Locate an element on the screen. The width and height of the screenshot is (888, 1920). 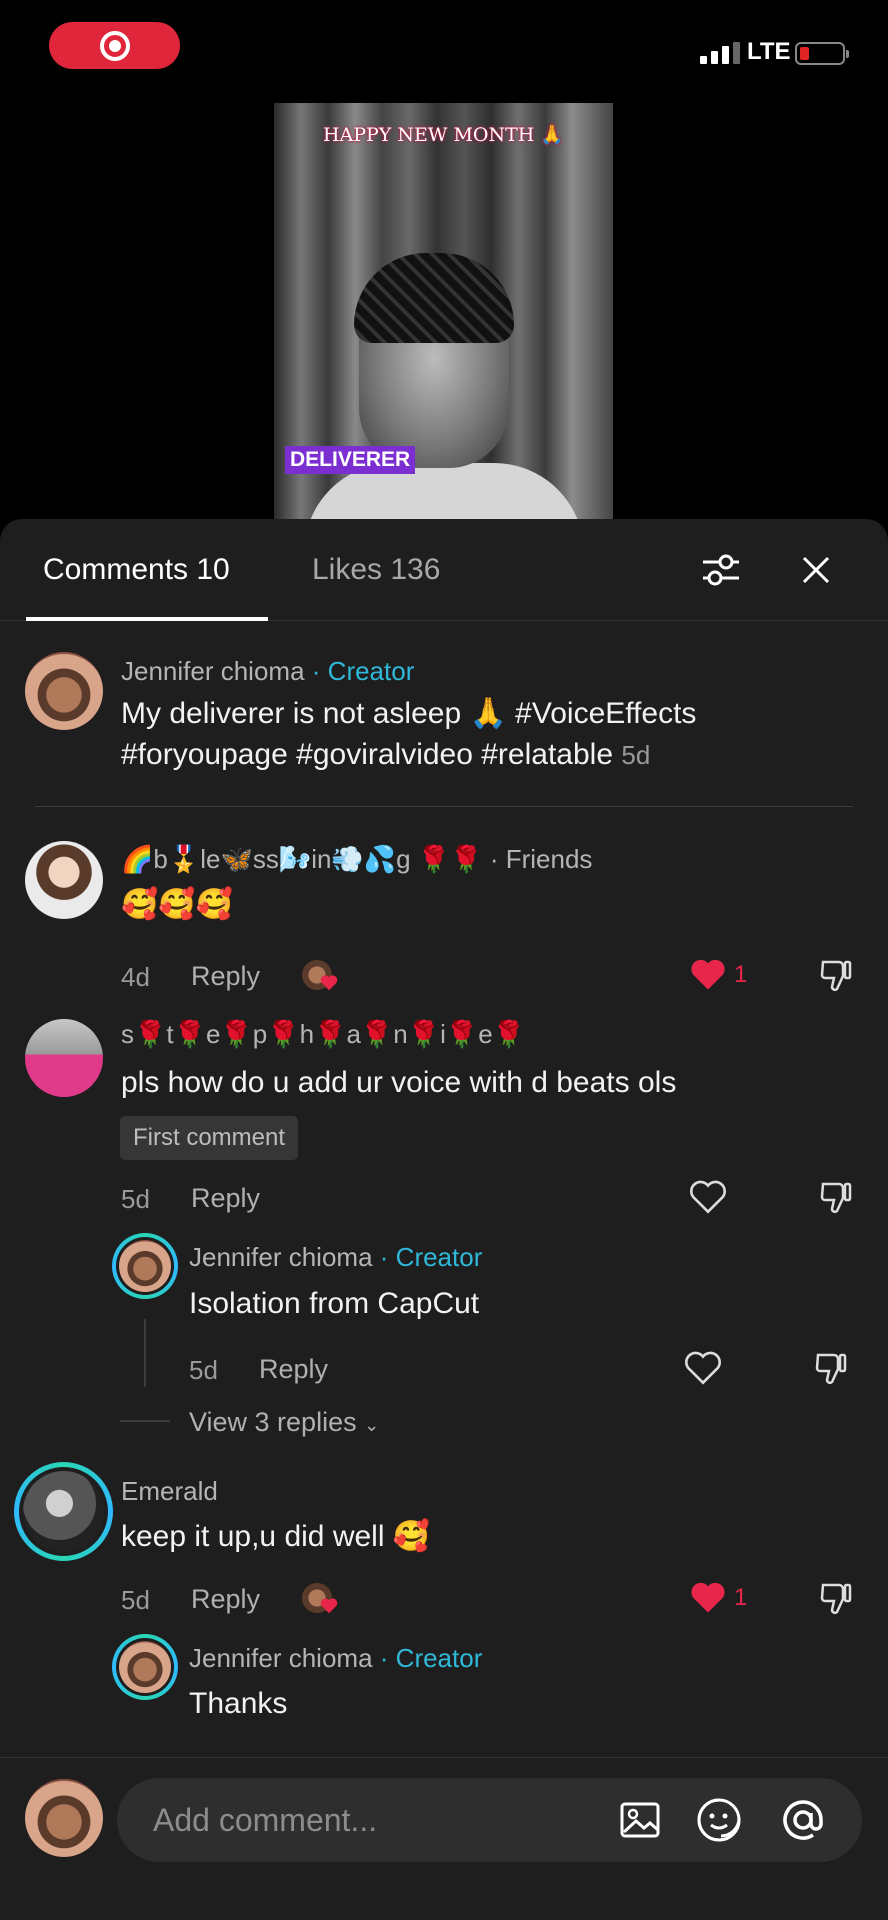
friends-label: · Friends is located at coordinates (541, 859).